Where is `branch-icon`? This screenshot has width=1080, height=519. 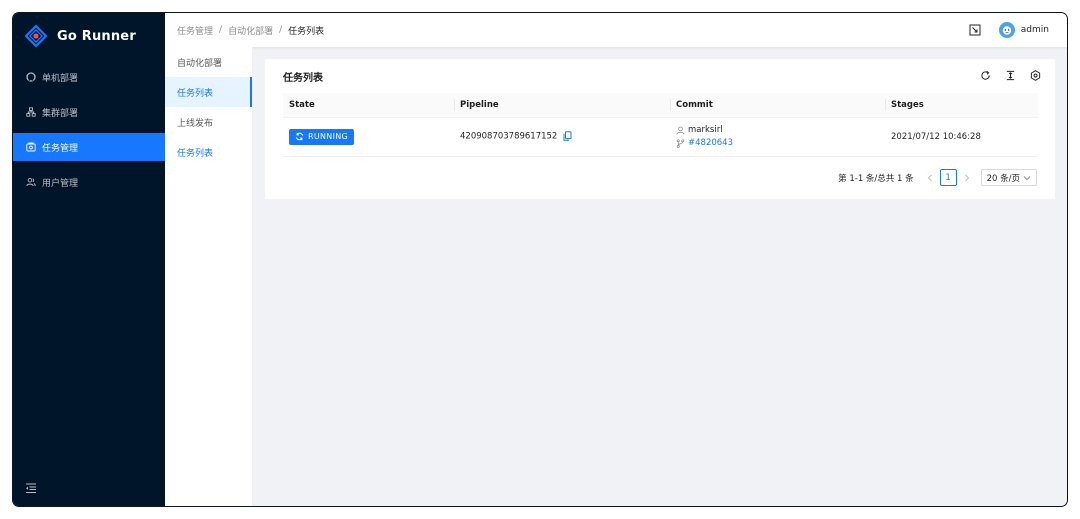
branch-icon is located at coordinates (680, 143).